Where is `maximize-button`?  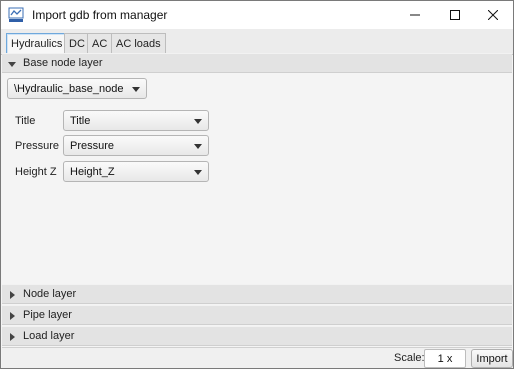
maximize-button is located at coordinates (455, 15).